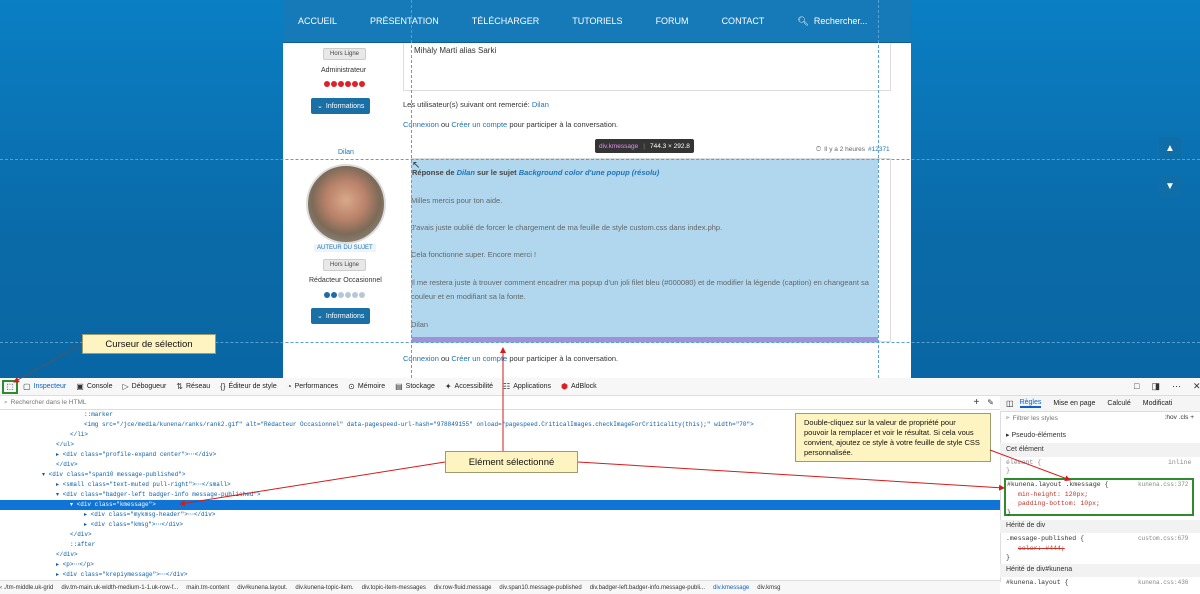  I want to click on arrow-to-rule, so click(791, 476).